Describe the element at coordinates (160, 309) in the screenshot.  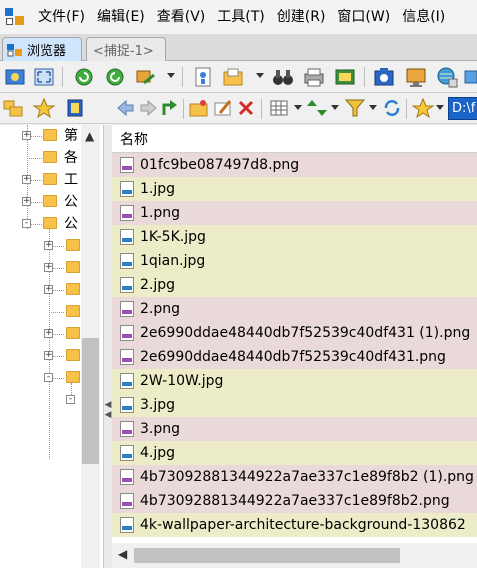
I see `file-name: 2.png` at that location.